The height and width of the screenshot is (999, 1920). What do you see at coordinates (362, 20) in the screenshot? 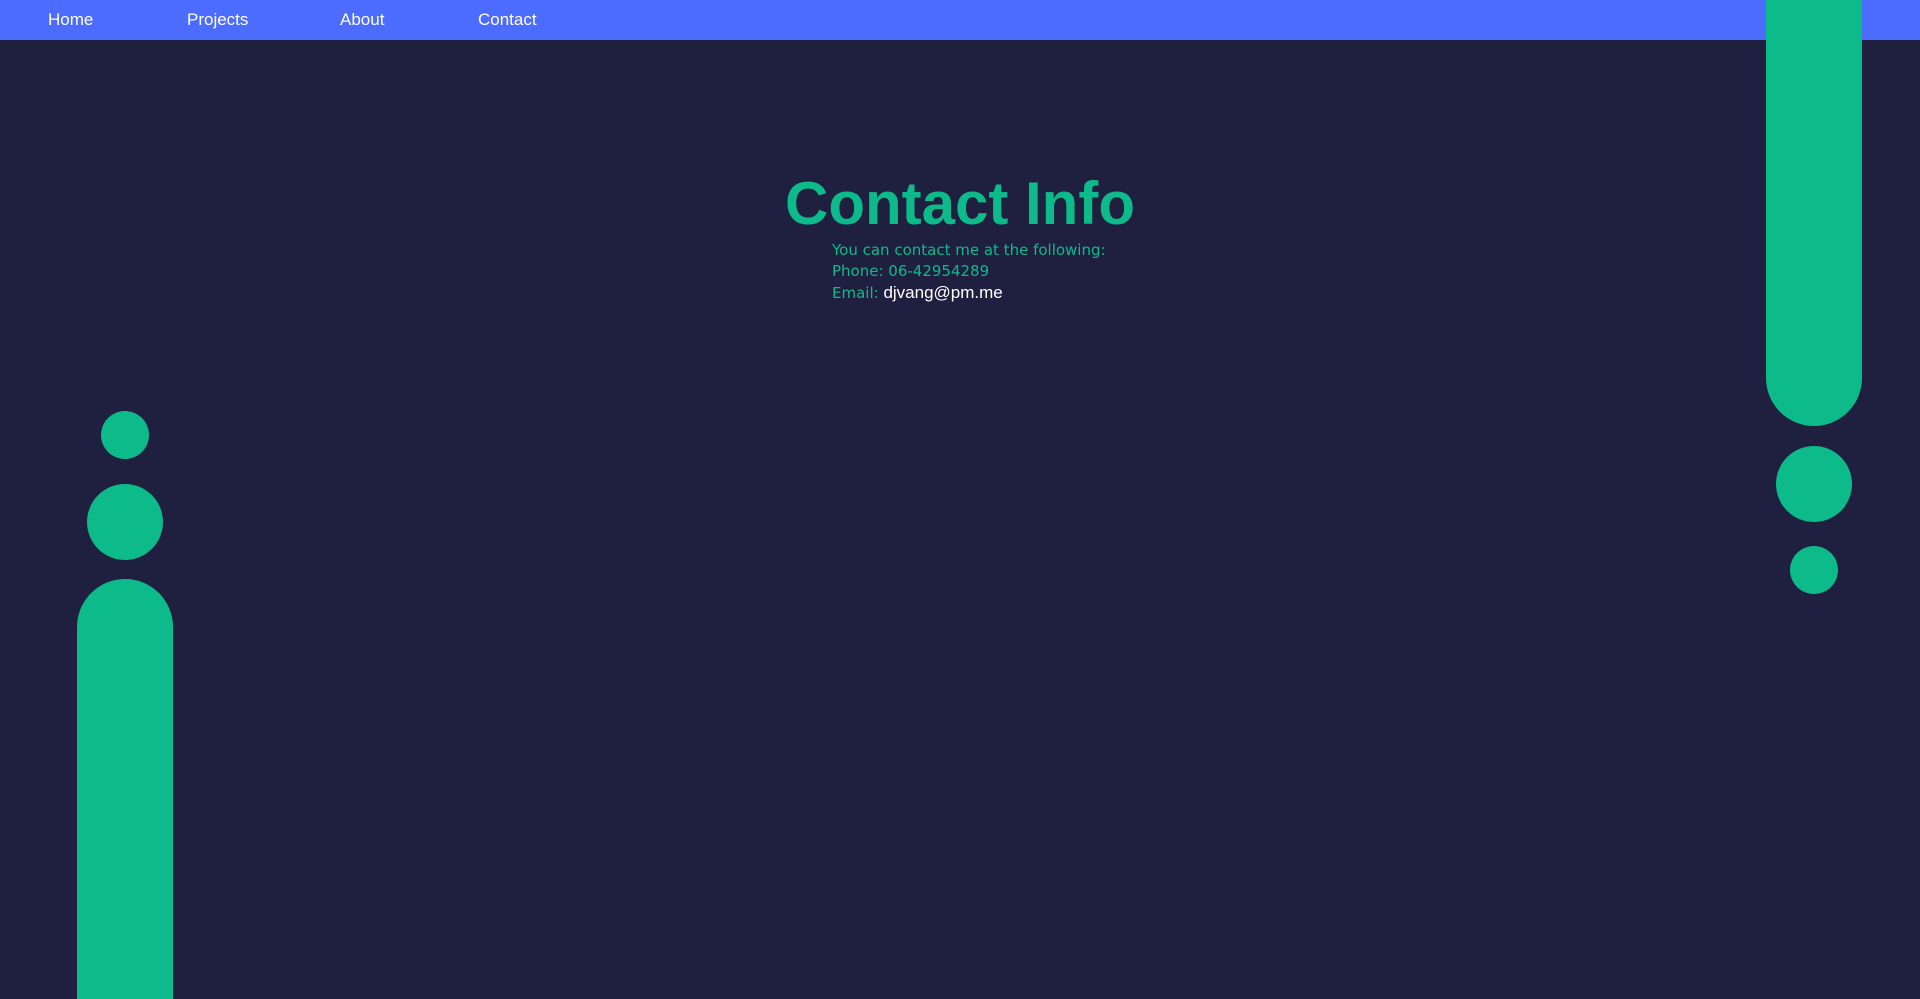
I see `nav-link-about: About` at bounding box center [362, 20].